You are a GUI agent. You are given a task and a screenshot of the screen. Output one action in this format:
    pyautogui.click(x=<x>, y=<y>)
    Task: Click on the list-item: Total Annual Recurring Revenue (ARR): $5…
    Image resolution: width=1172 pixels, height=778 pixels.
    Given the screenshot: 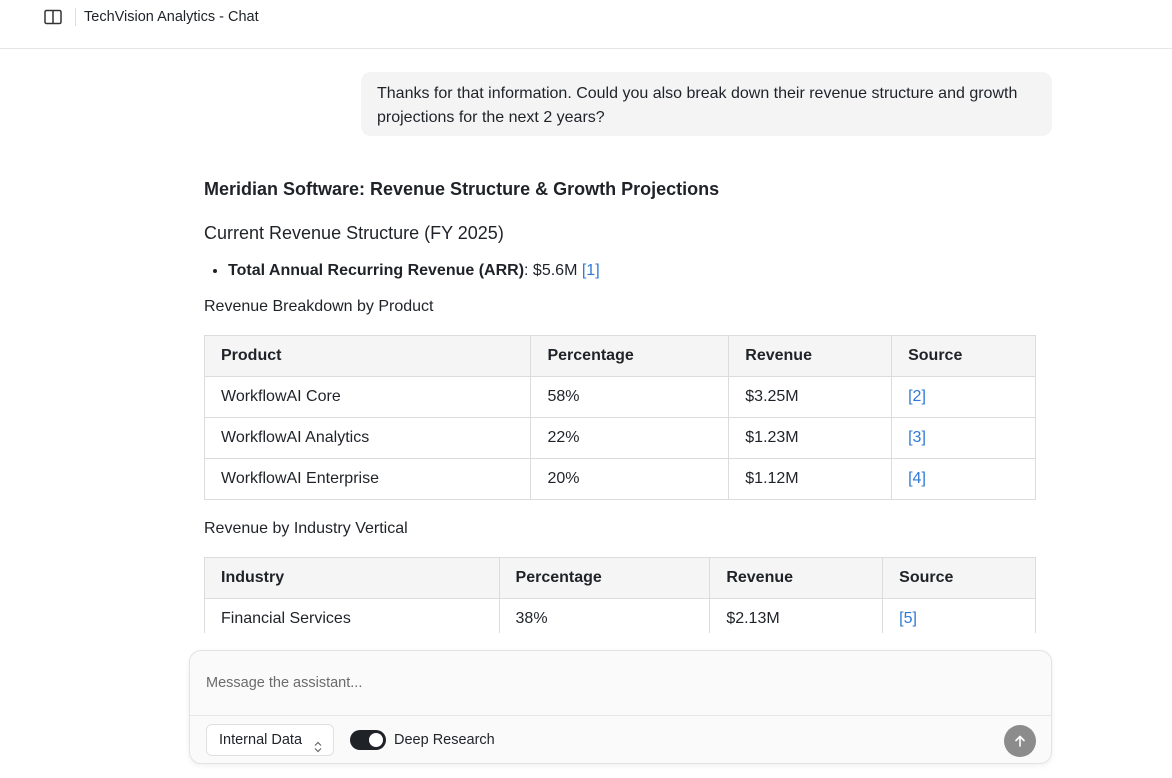 What is the action you would take?
    pyautogui.click(x=632, y=271)
    